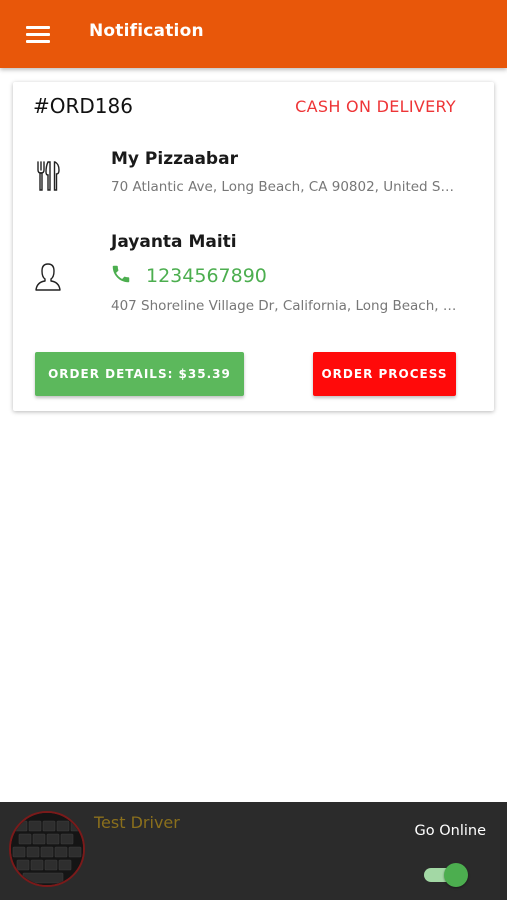  I want to click on go-online-toggle, so click(447, 875).